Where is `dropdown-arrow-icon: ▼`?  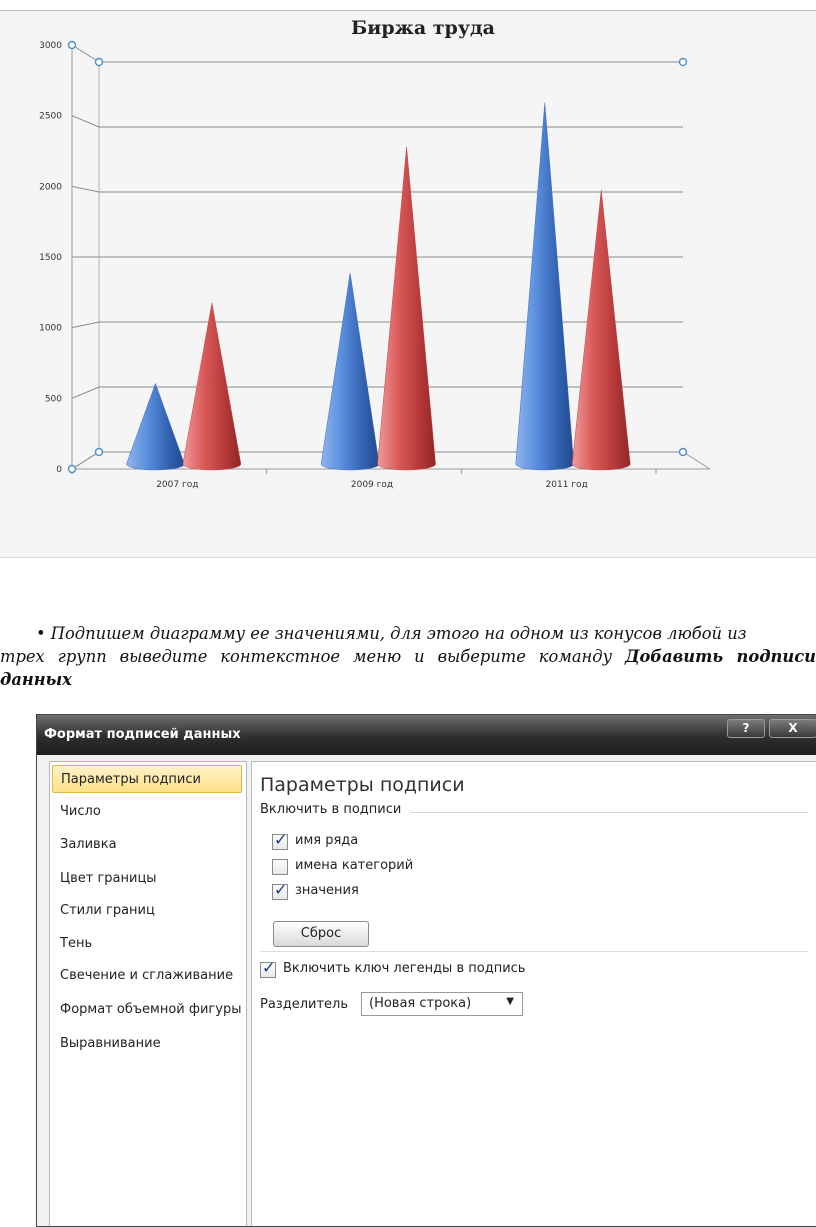 dropdown-arrow-icon: ▼ is located at coordinates (510, 1001).